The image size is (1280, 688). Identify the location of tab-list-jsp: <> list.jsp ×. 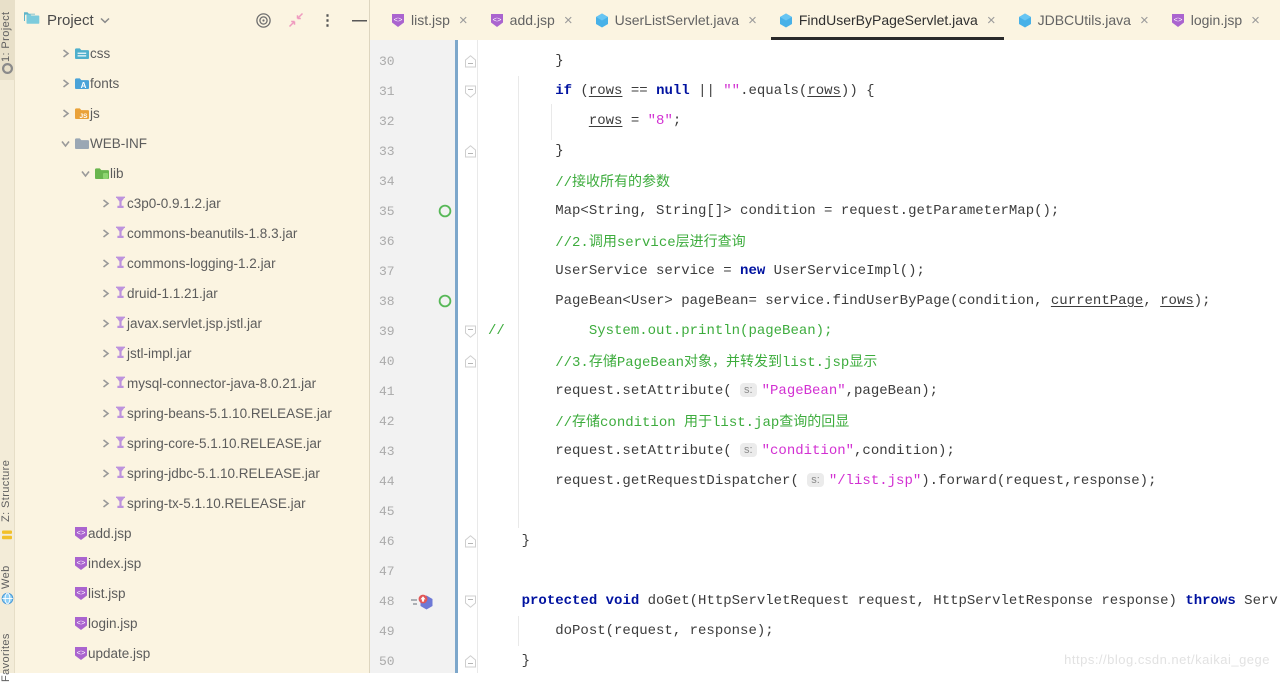
(429, 20).